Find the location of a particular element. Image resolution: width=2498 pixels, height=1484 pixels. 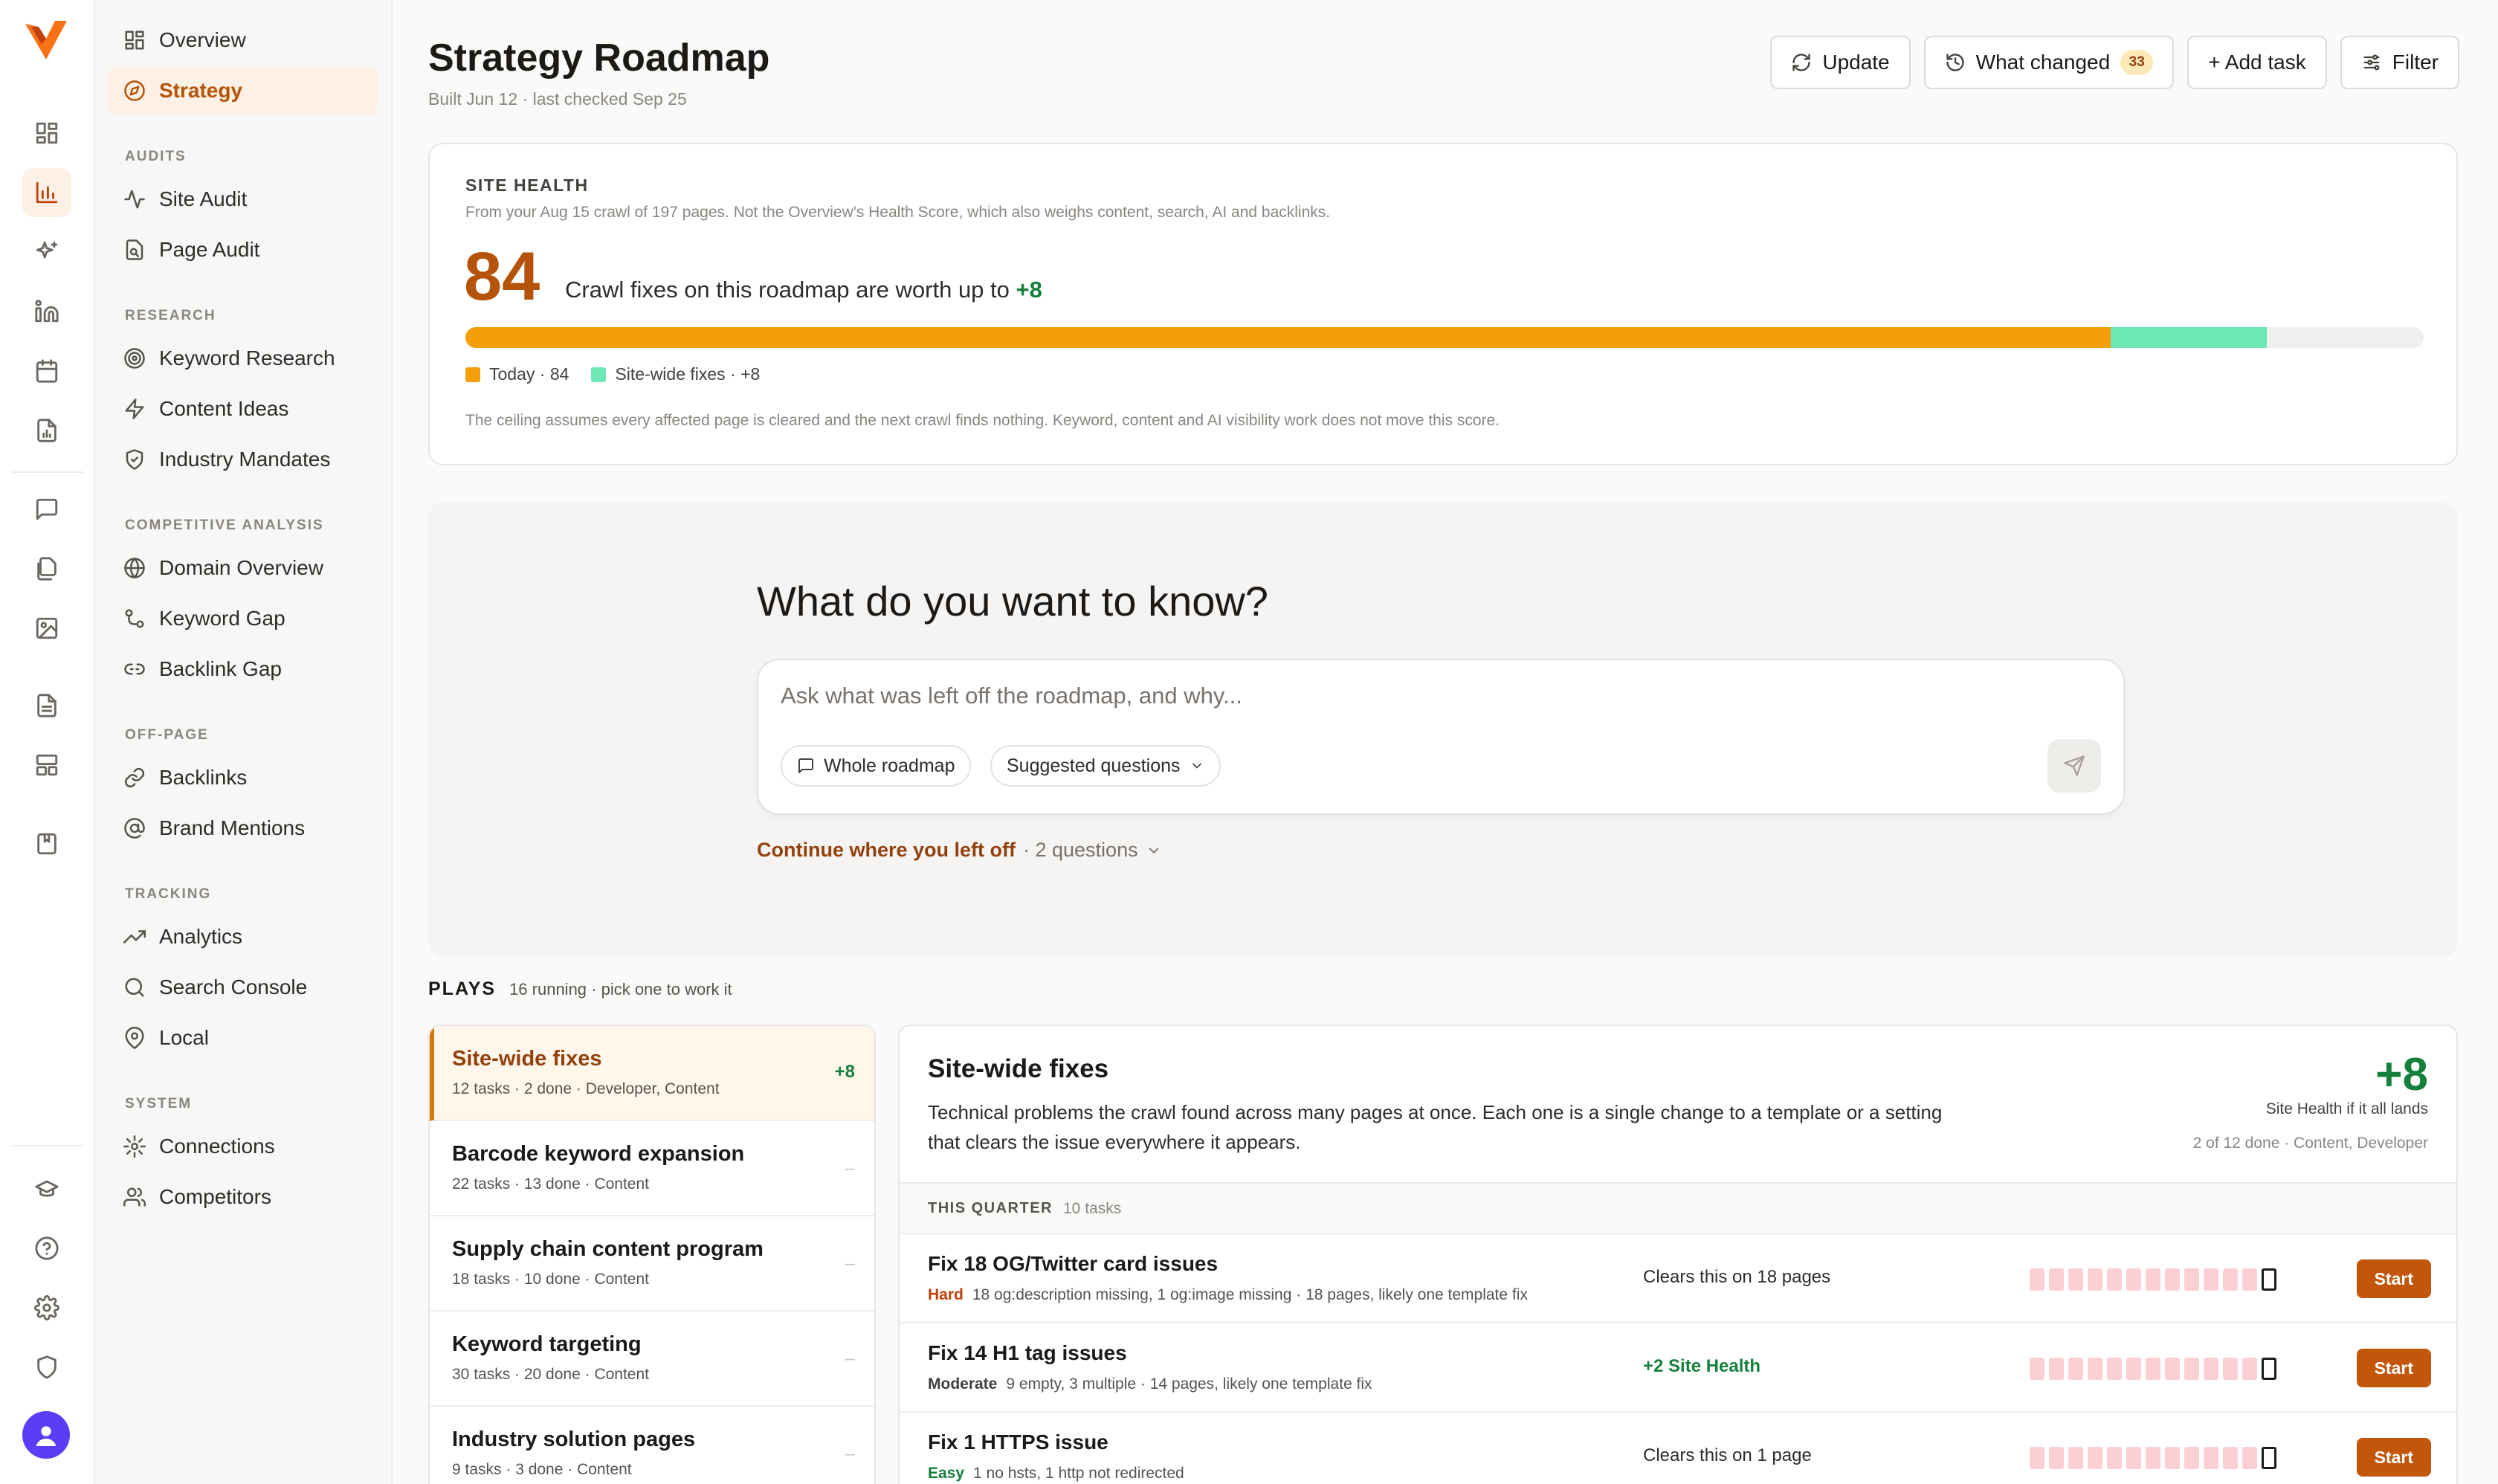

file-search-icon is located at coordinates (134, 249).